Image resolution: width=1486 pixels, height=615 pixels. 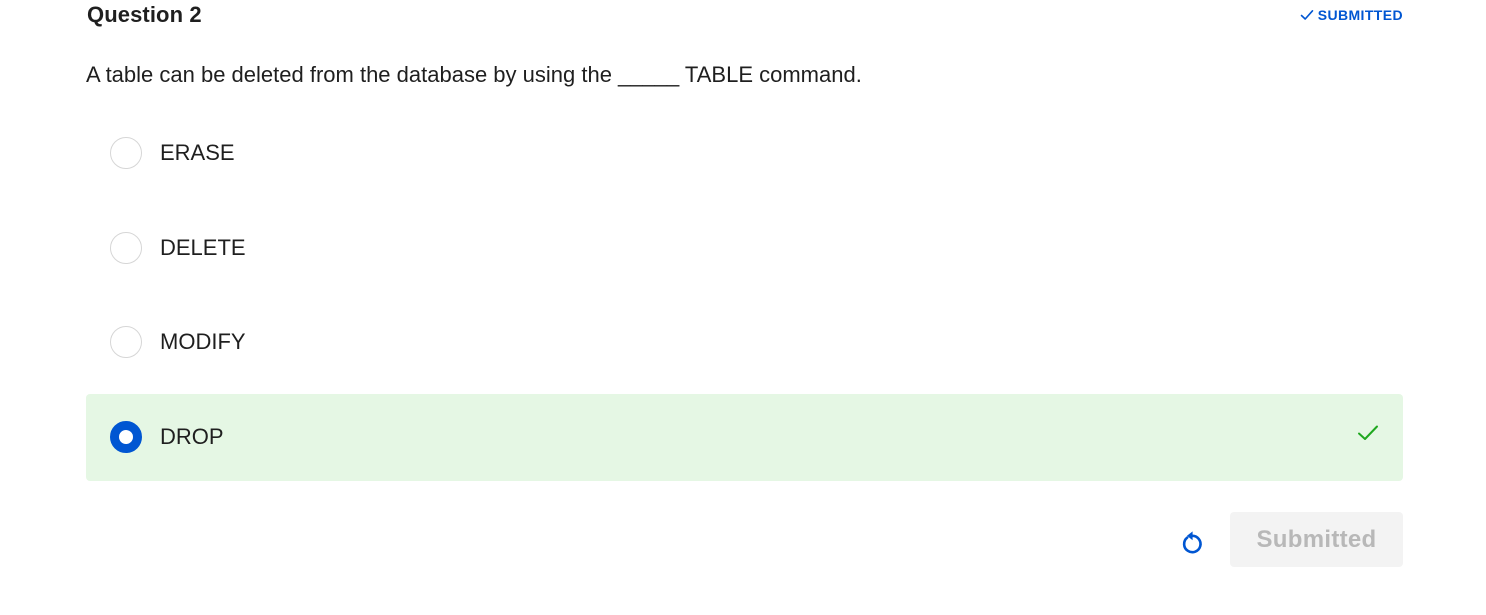 What do you see at coordinates (744, 153) in the screenshot?
I see `option-erase: ERASE` at bounding box center [744, 153].